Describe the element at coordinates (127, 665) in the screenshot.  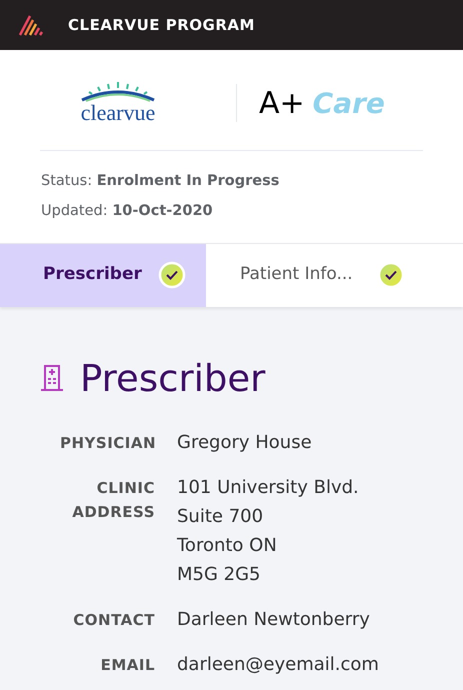
I see `field-label: EMAIL` at that location.